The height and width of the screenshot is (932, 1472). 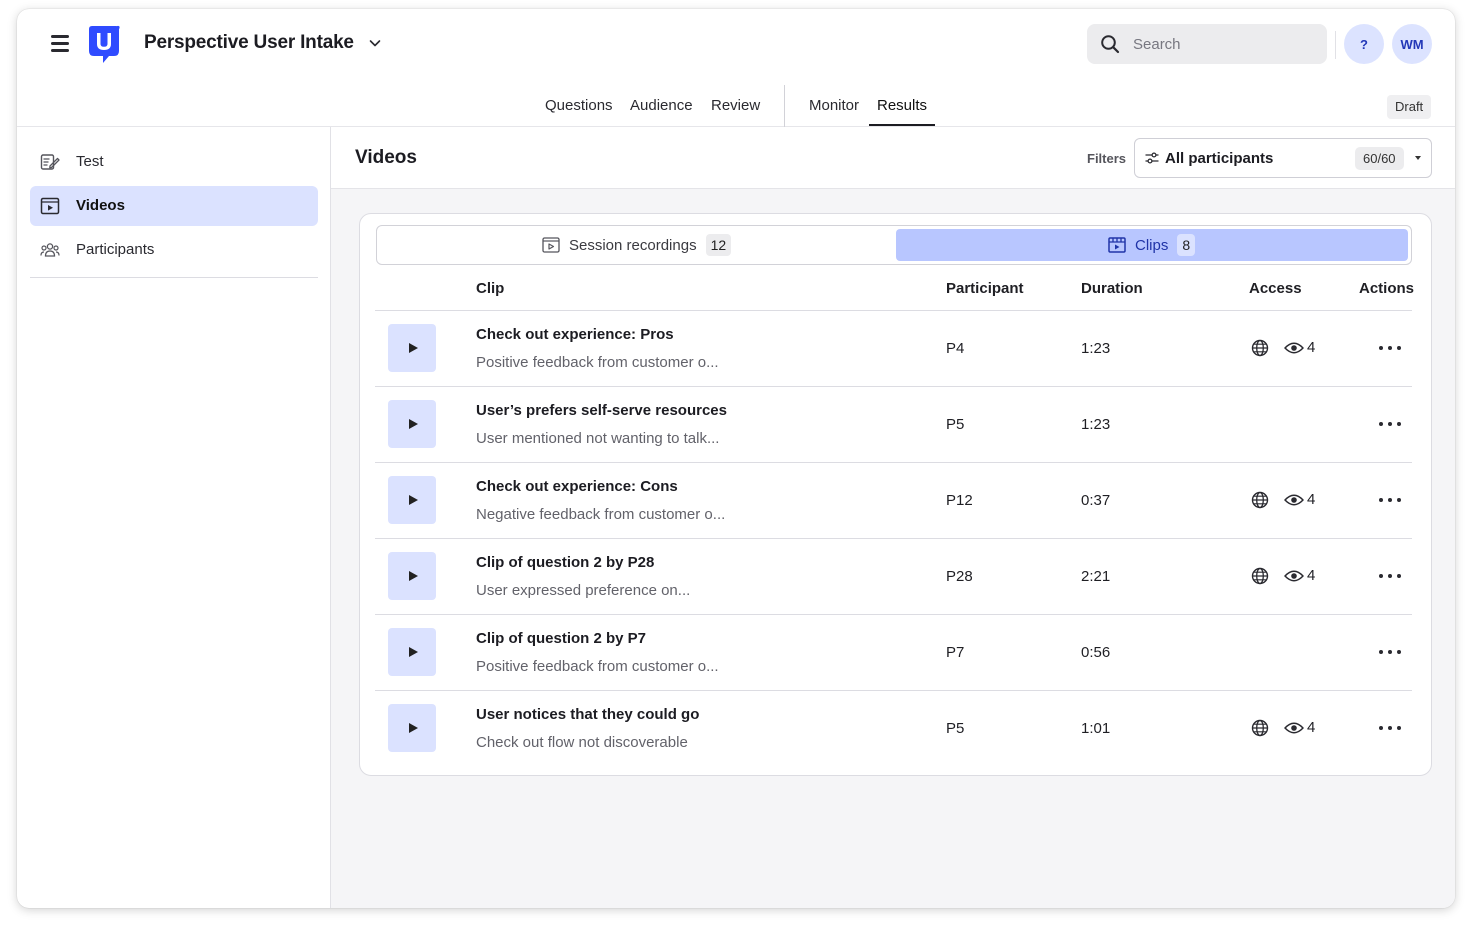 What do you see at coordinates (386, 157) in the screenshot?
I see `page-title: Videos` at bounding box center [386, 157].